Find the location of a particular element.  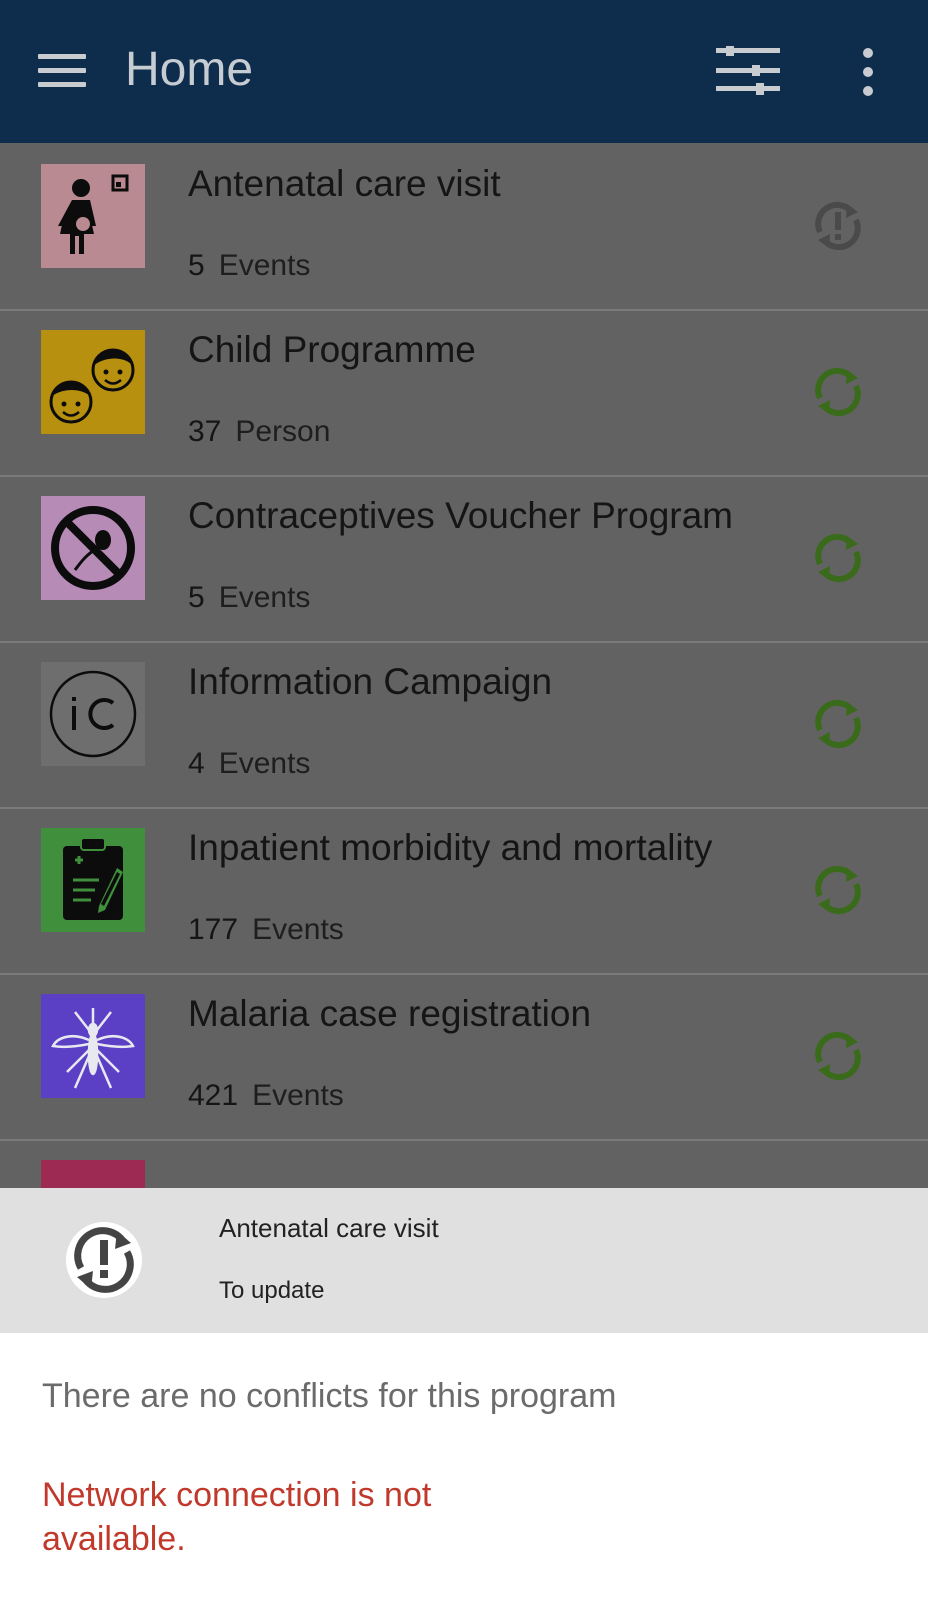

hamburger-menu-icon is located at coordinates (62, 71).